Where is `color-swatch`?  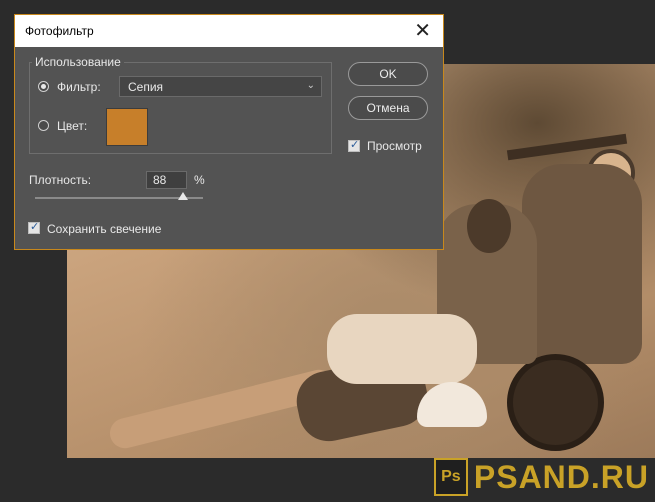 color-swatch is located at coordinates (127, 127).